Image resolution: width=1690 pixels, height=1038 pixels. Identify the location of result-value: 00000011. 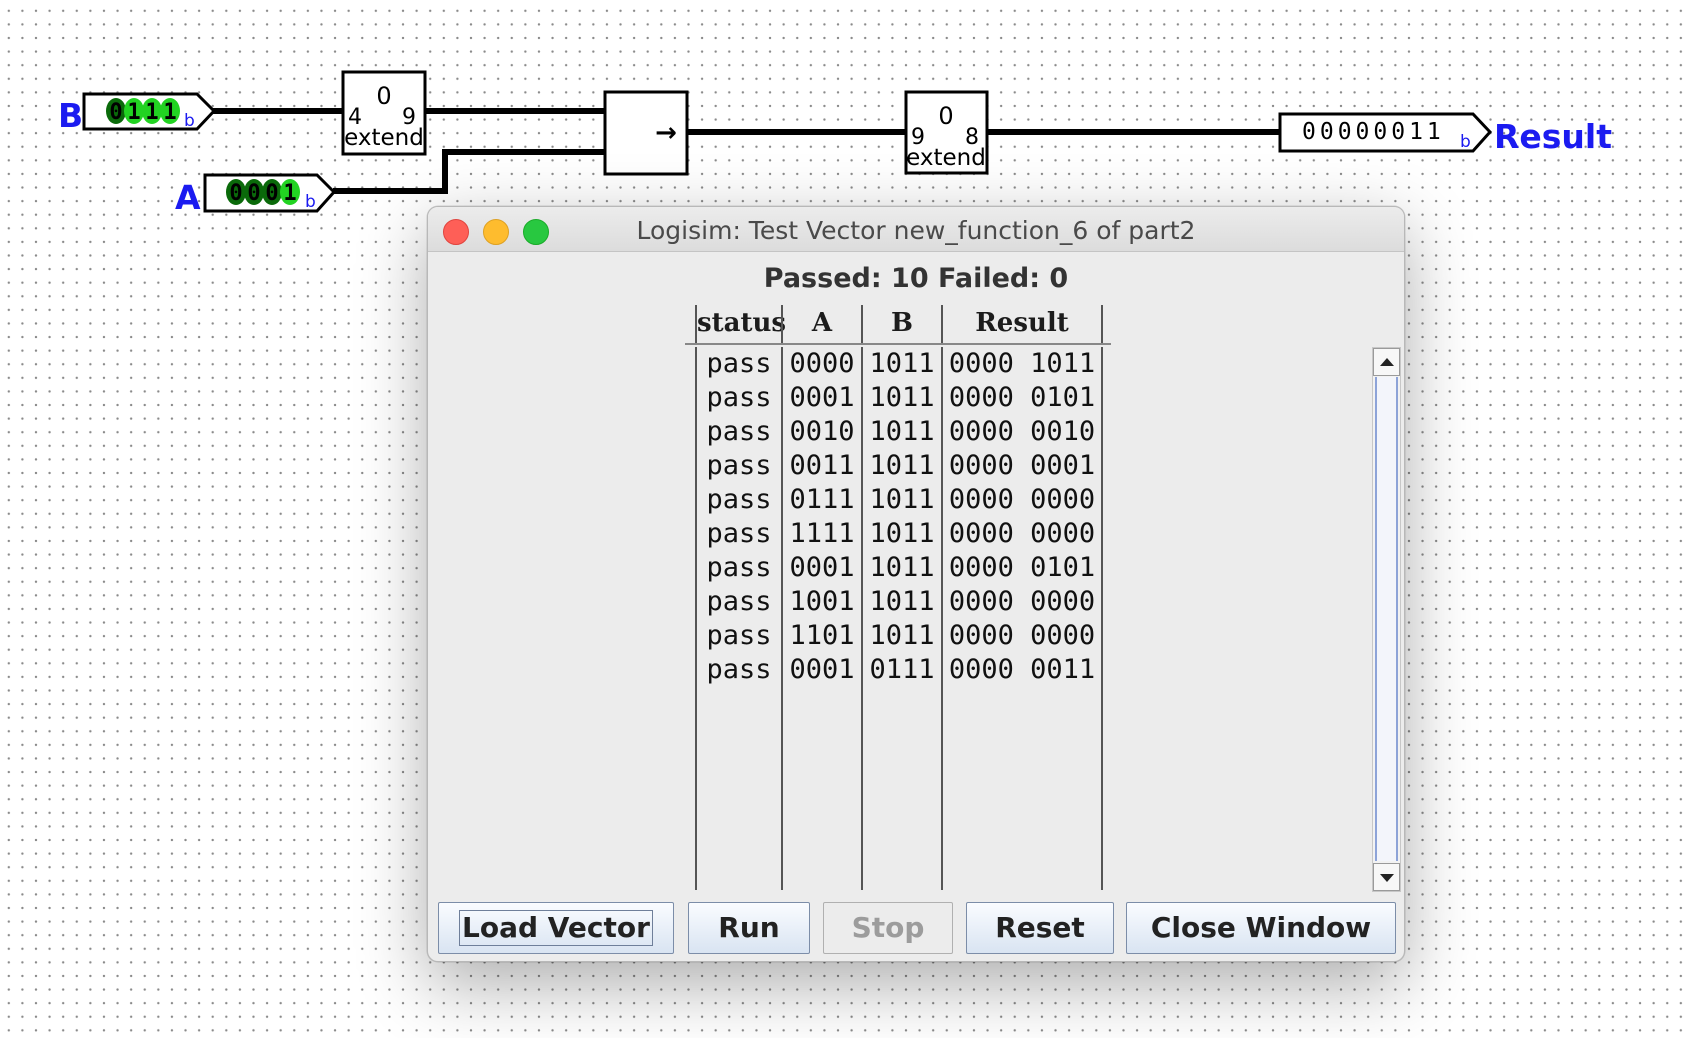
(1373, 132).